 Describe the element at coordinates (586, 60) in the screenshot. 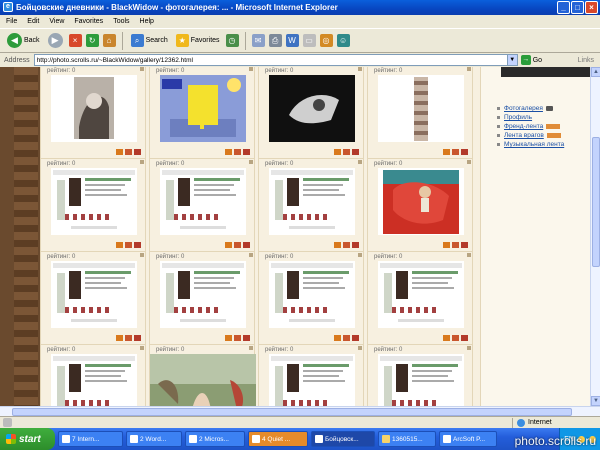

I see `links-button: Links` at that location.